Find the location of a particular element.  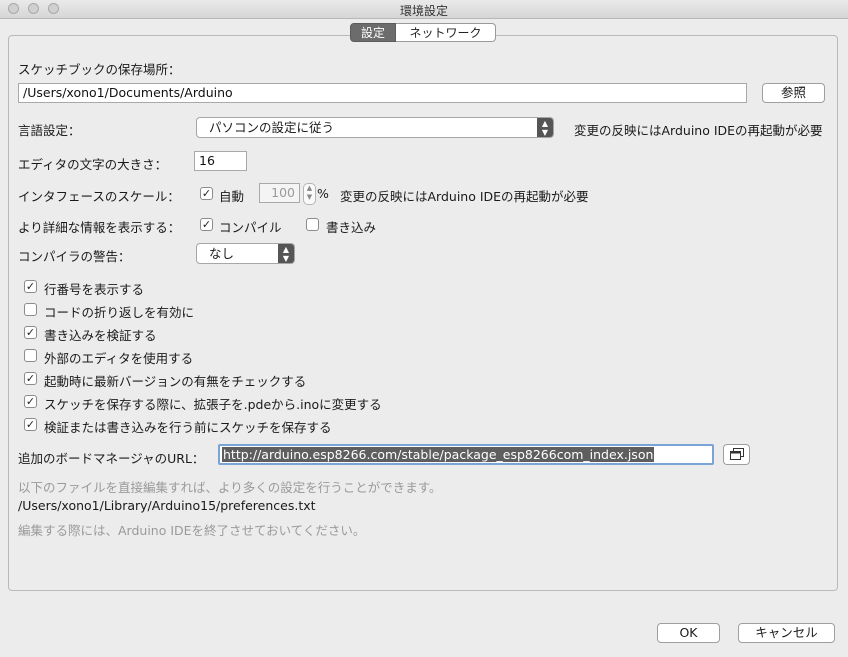

language-label: 言語設定： is located at coordinates (49, 130).